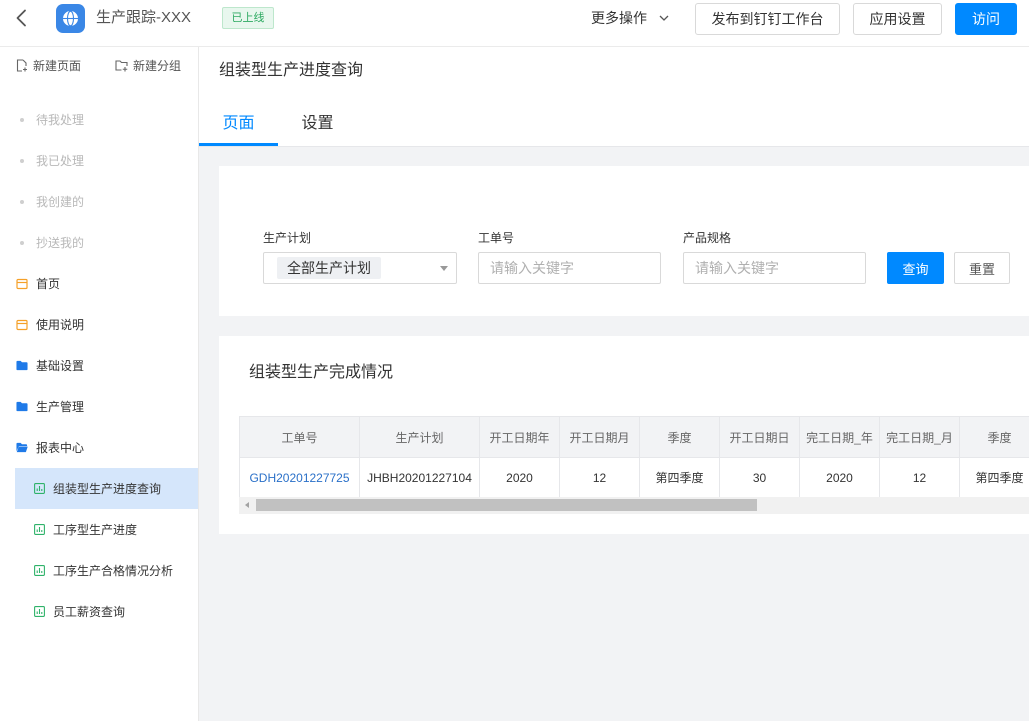  Describe the element at coordinates (113, 571) in the screenshot. I see `sidebar-item-label: 工序生产合格情况分析` at that location.